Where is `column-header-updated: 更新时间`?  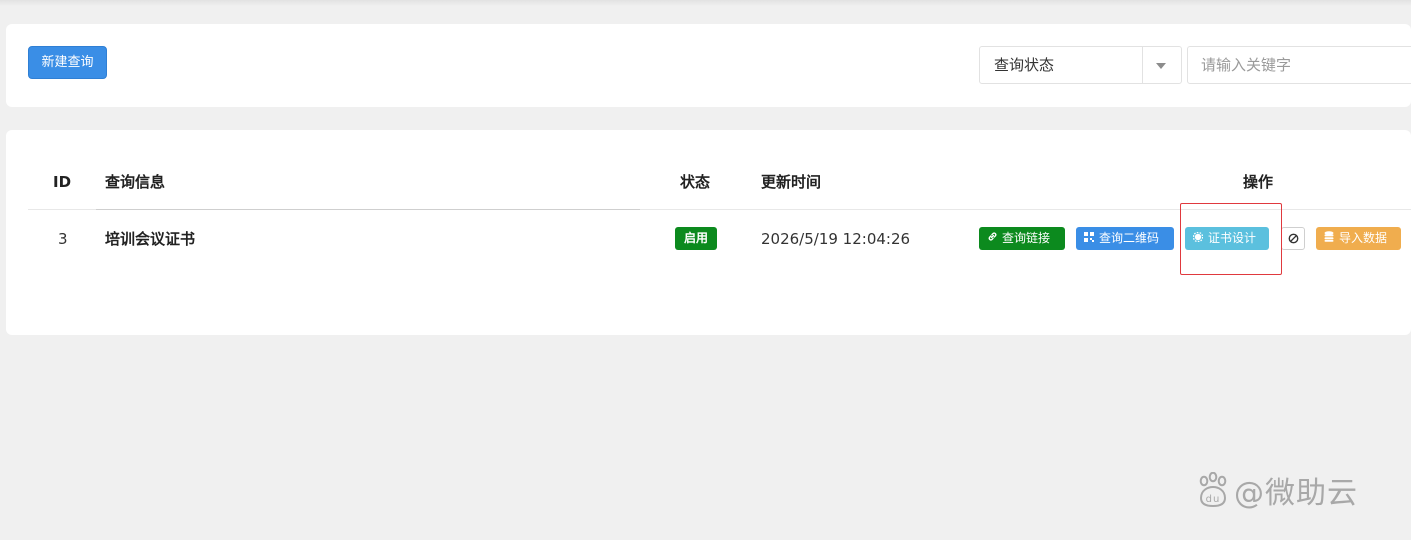
column-header-updated: 更新时间 is located at coordinates (791, 182).